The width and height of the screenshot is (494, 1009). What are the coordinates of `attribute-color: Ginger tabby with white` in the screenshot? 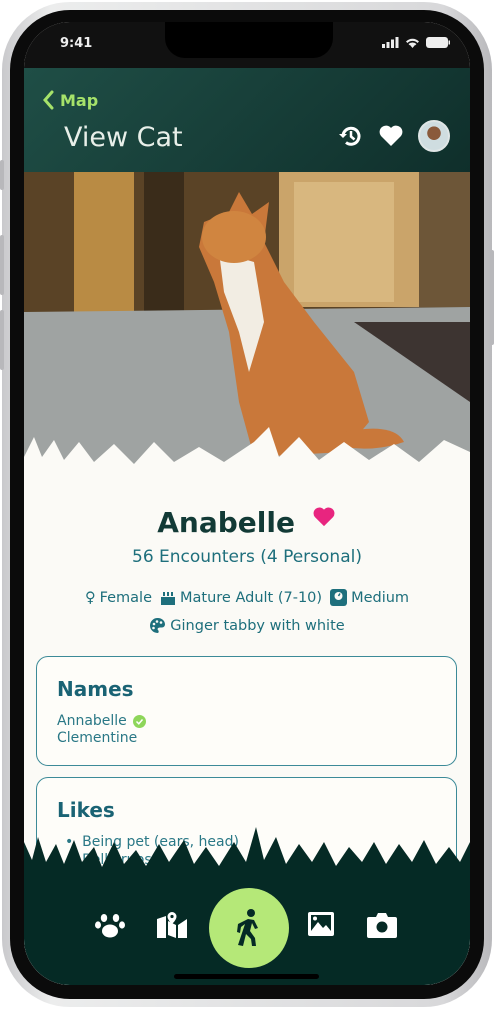 It's located at (247, 625).